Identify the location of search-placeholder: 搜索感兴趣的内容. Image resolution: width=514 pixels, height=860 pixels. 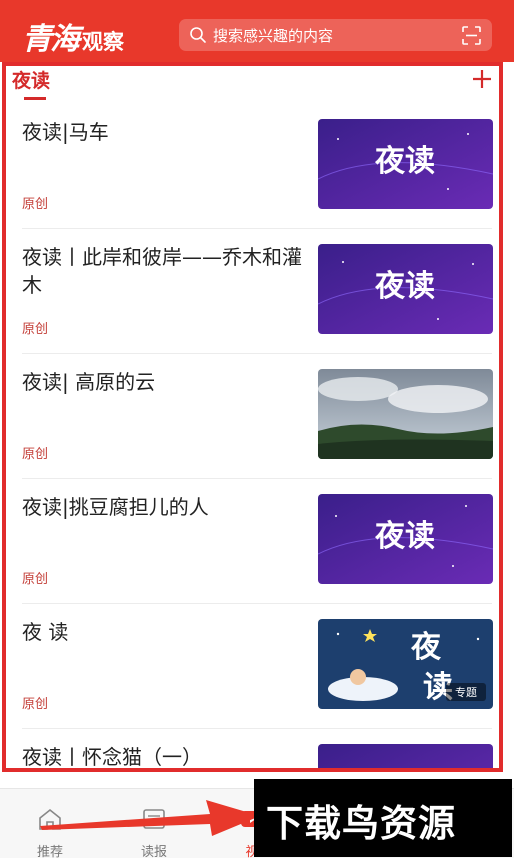
(273, 35).